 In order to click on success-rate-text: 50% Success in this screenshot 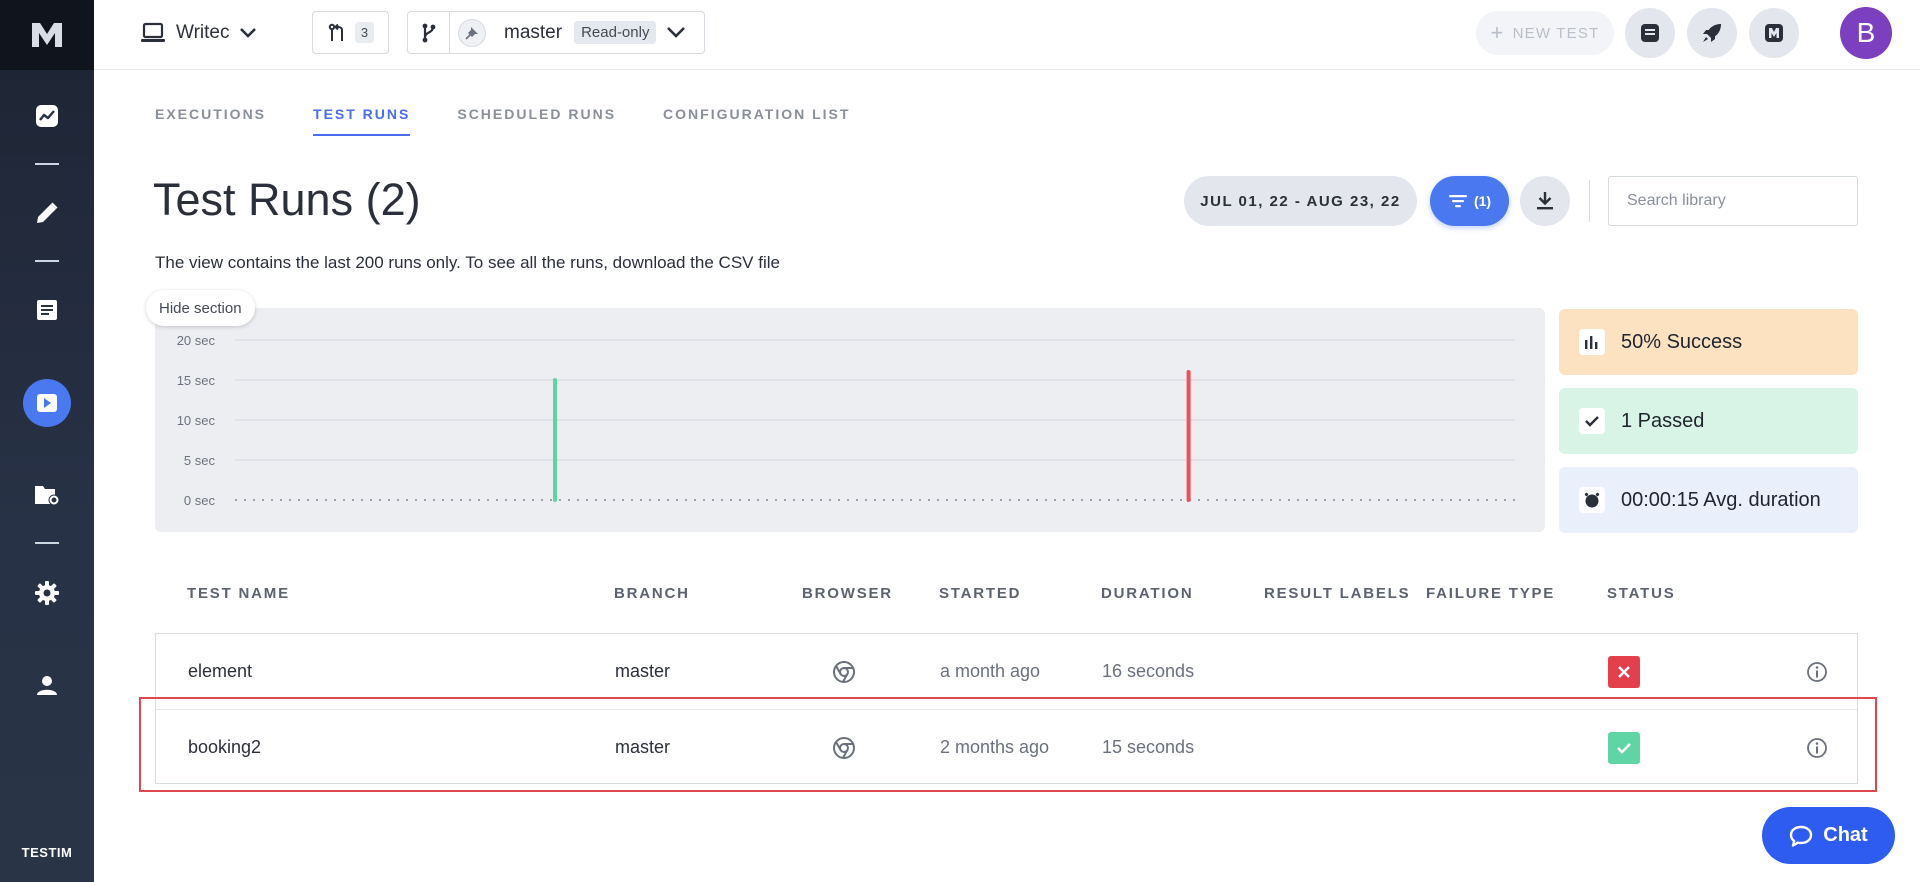, I will do `click(1682, 341)`.